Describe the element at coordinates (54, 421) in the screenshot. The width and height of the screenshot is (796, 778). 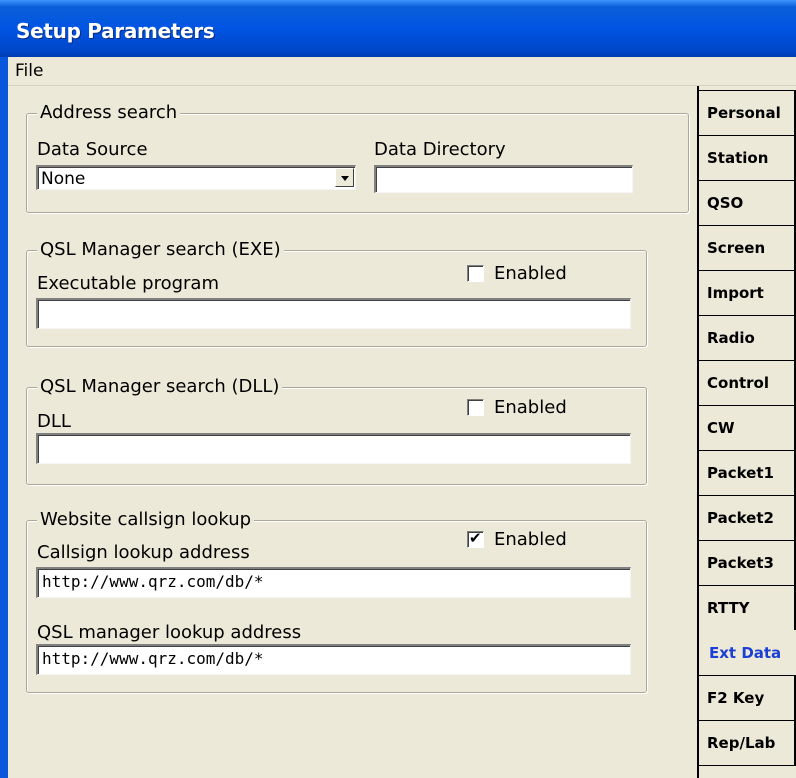
I see `dll-label: DLL` at that location.